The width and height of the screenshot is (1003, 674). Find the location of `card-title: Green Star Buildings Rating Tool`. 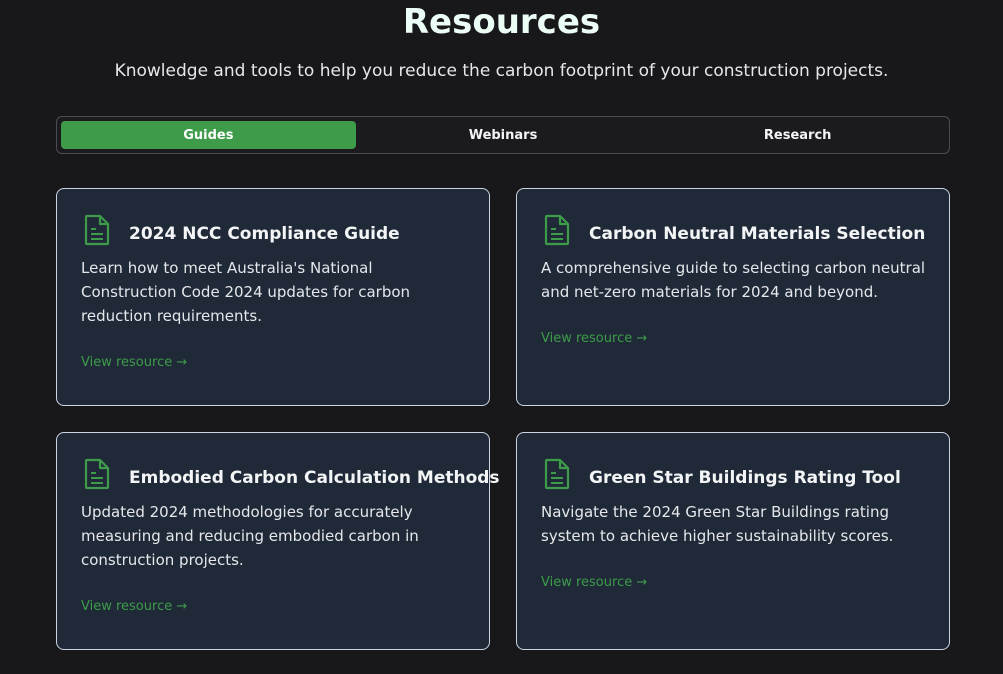

card-title: Green Star Buildings Rating Tool is located at coordinates (745, 478).